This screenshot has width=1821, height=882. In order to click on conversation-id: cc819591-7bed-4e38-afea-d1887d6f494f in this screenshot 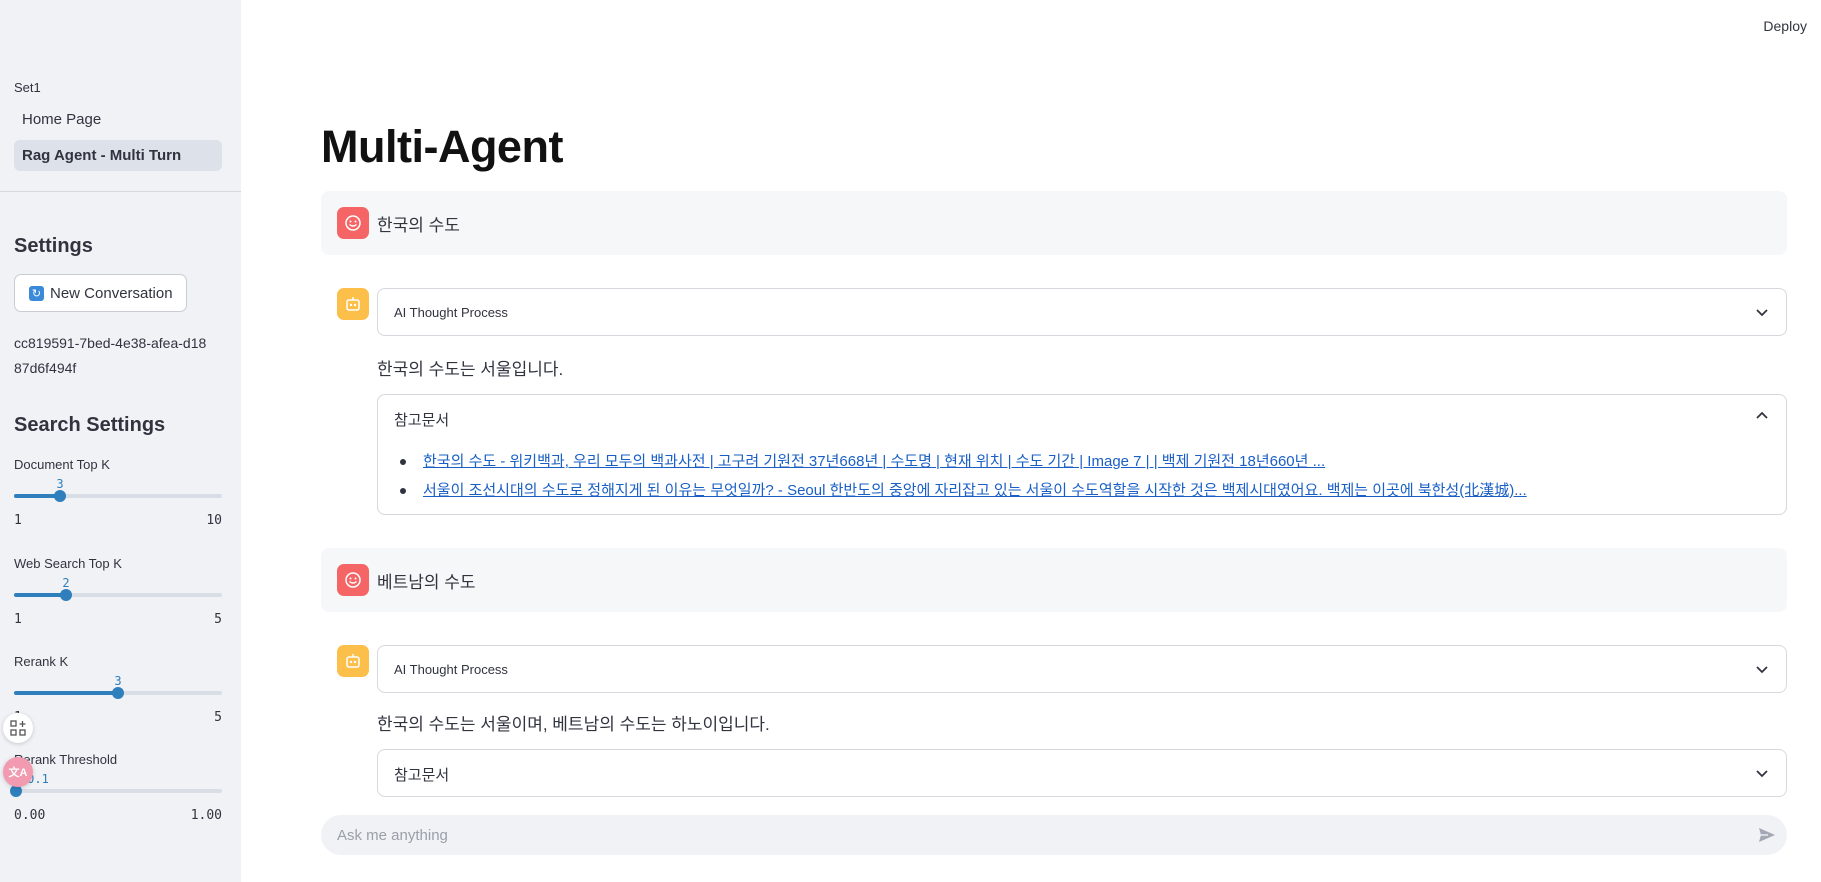, I will do `click(110, 355)`.